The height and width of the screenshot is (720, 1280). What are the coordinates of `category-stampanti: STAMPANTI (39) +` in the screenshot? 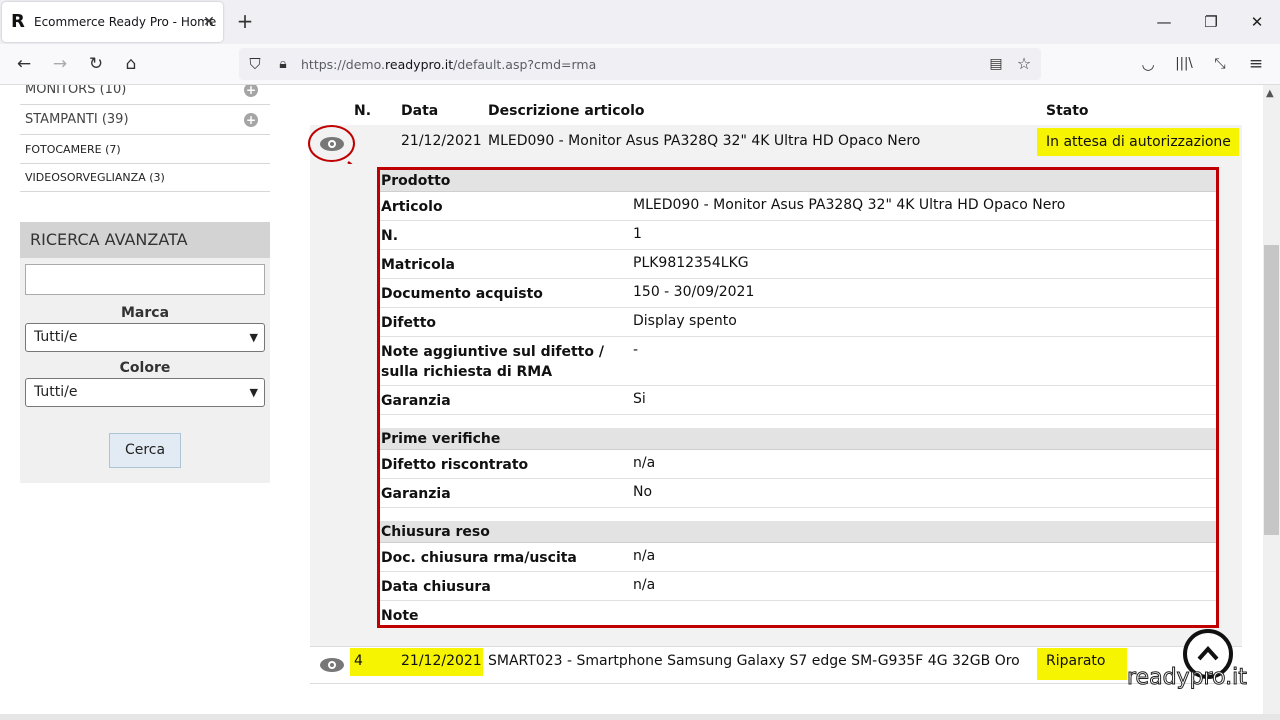 It's located at (145, 120).